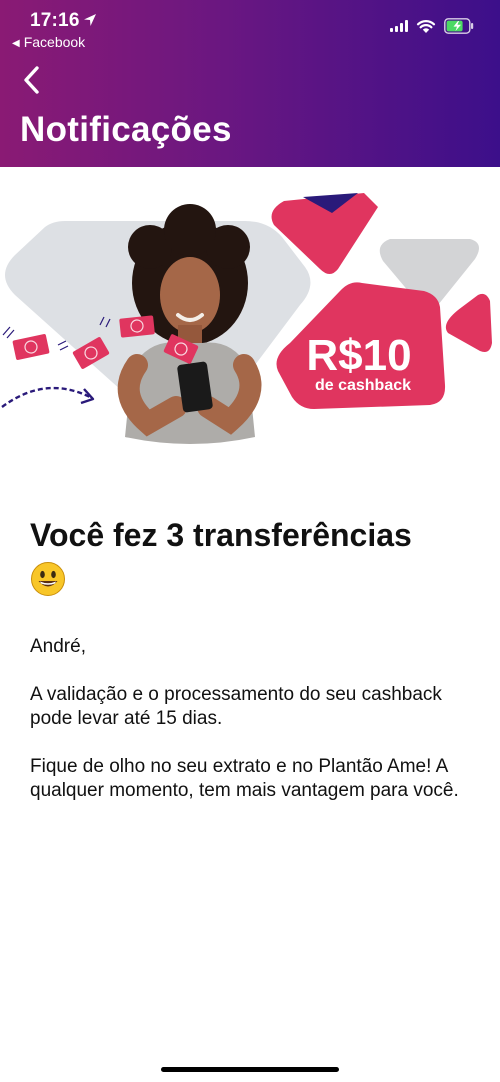 This screenshot has width=500, height=1082. Describe the element at coordinates (55, 20) in the screenshot. I see `status-time: 17:16` at that location.